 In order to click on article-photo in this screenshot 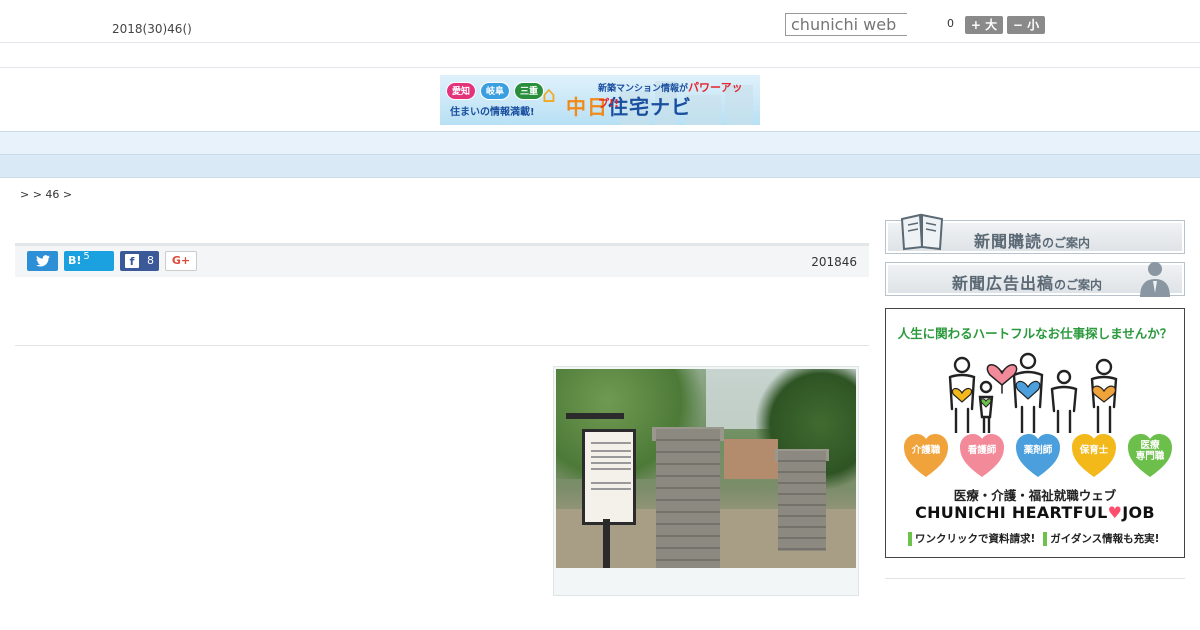, I will do `click(706, 468)`.